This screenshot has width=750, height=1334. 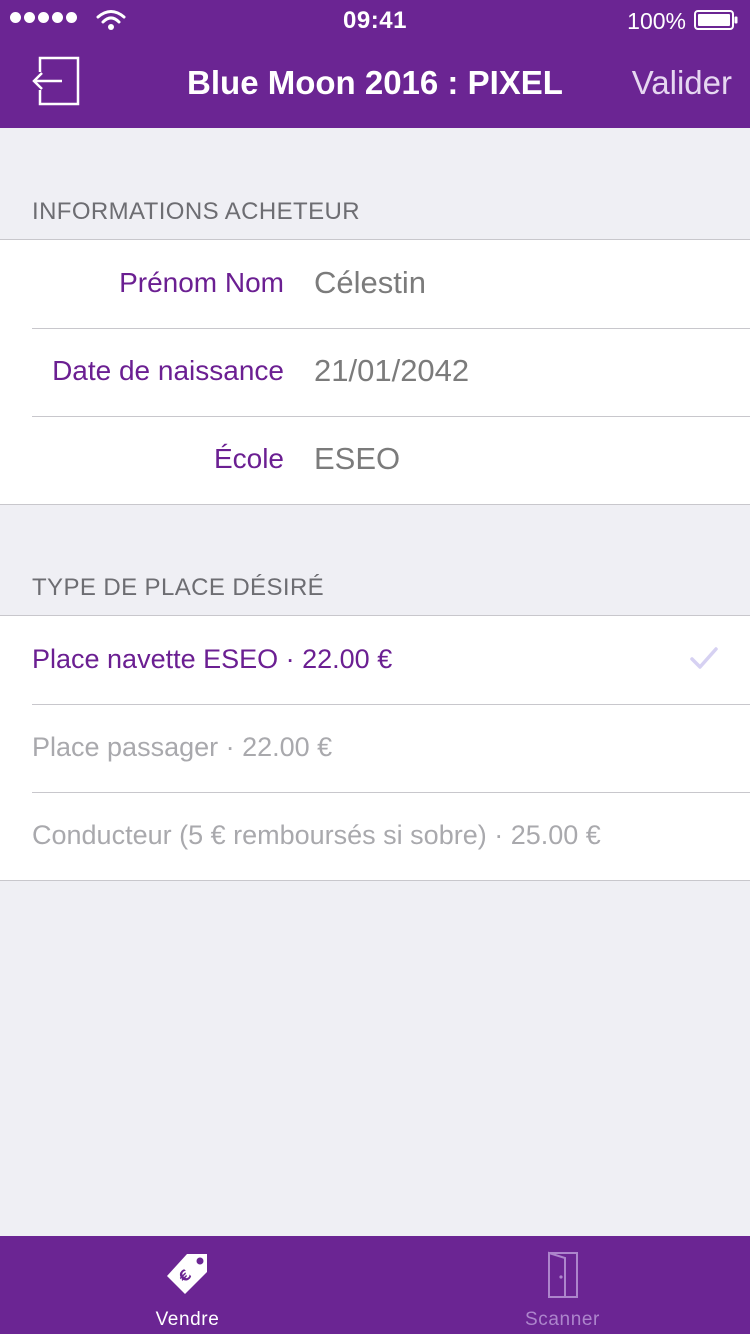 I want to click on battery-percentage: 100%, so click(x=656, y=21).